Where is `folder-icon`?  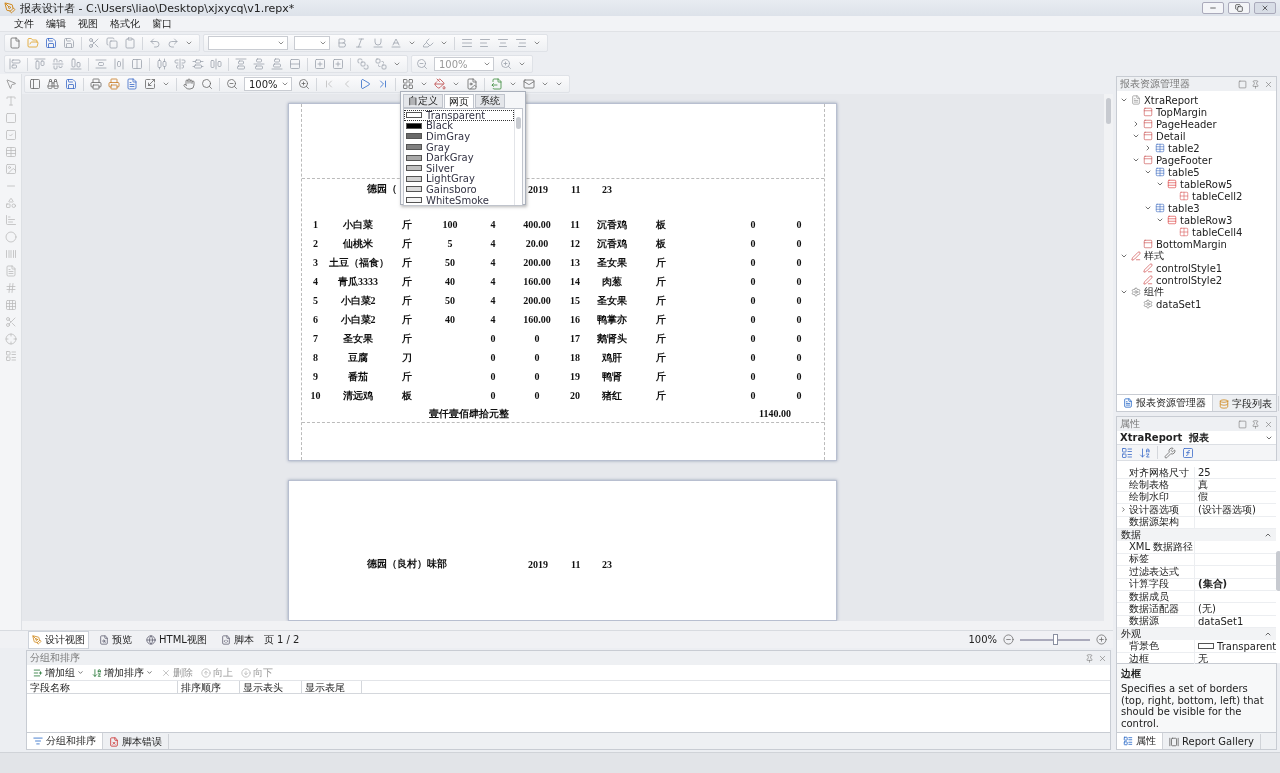
folder-icon is located at coordinates (33, 43).